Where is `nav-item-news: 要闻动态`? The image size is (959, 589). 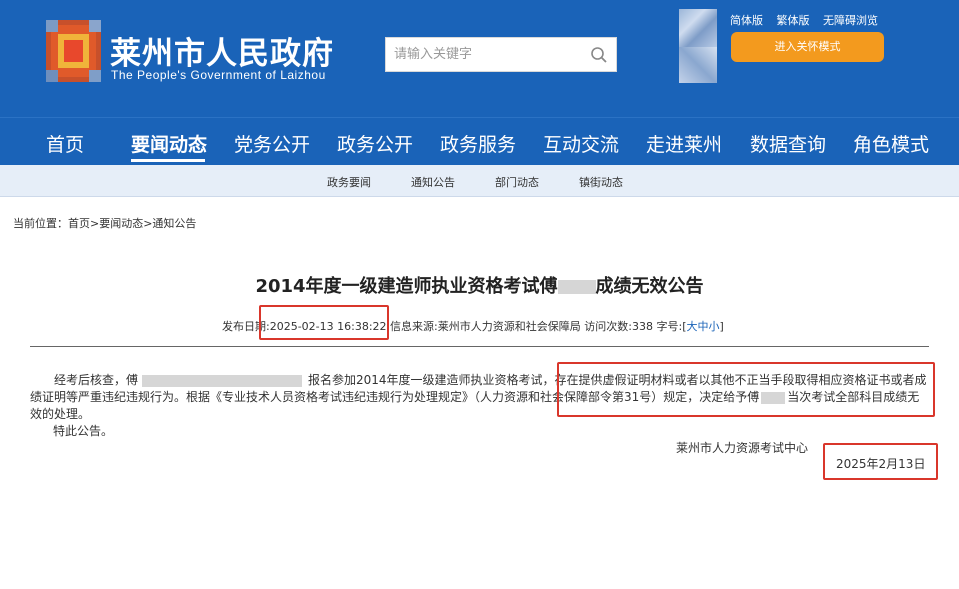
nav-item-news: 要闻动态 is located at coordinates (169, 143).